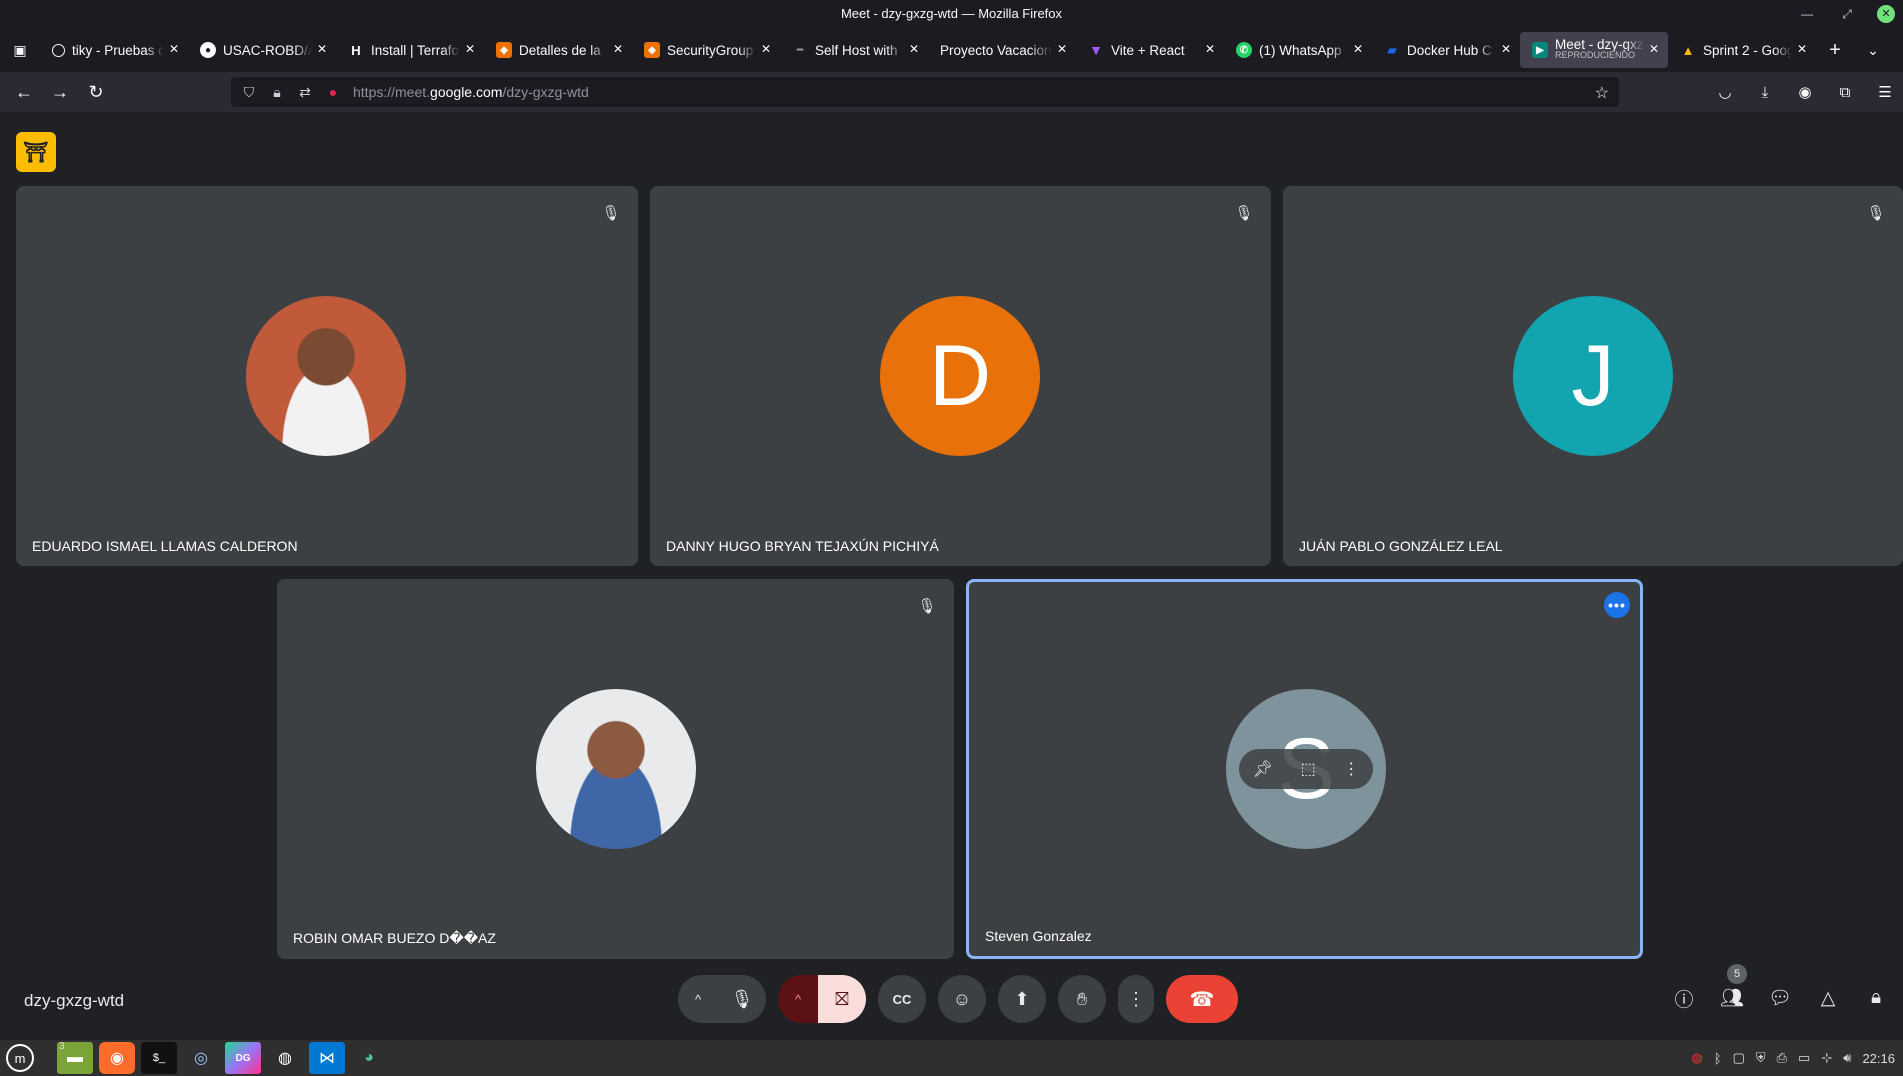 This screenshot has width=1903, height=1076. Describe the element at coordinates (118, 50) in the screenshot. I see `tab-title: tiky - Pruebas de` at that location.